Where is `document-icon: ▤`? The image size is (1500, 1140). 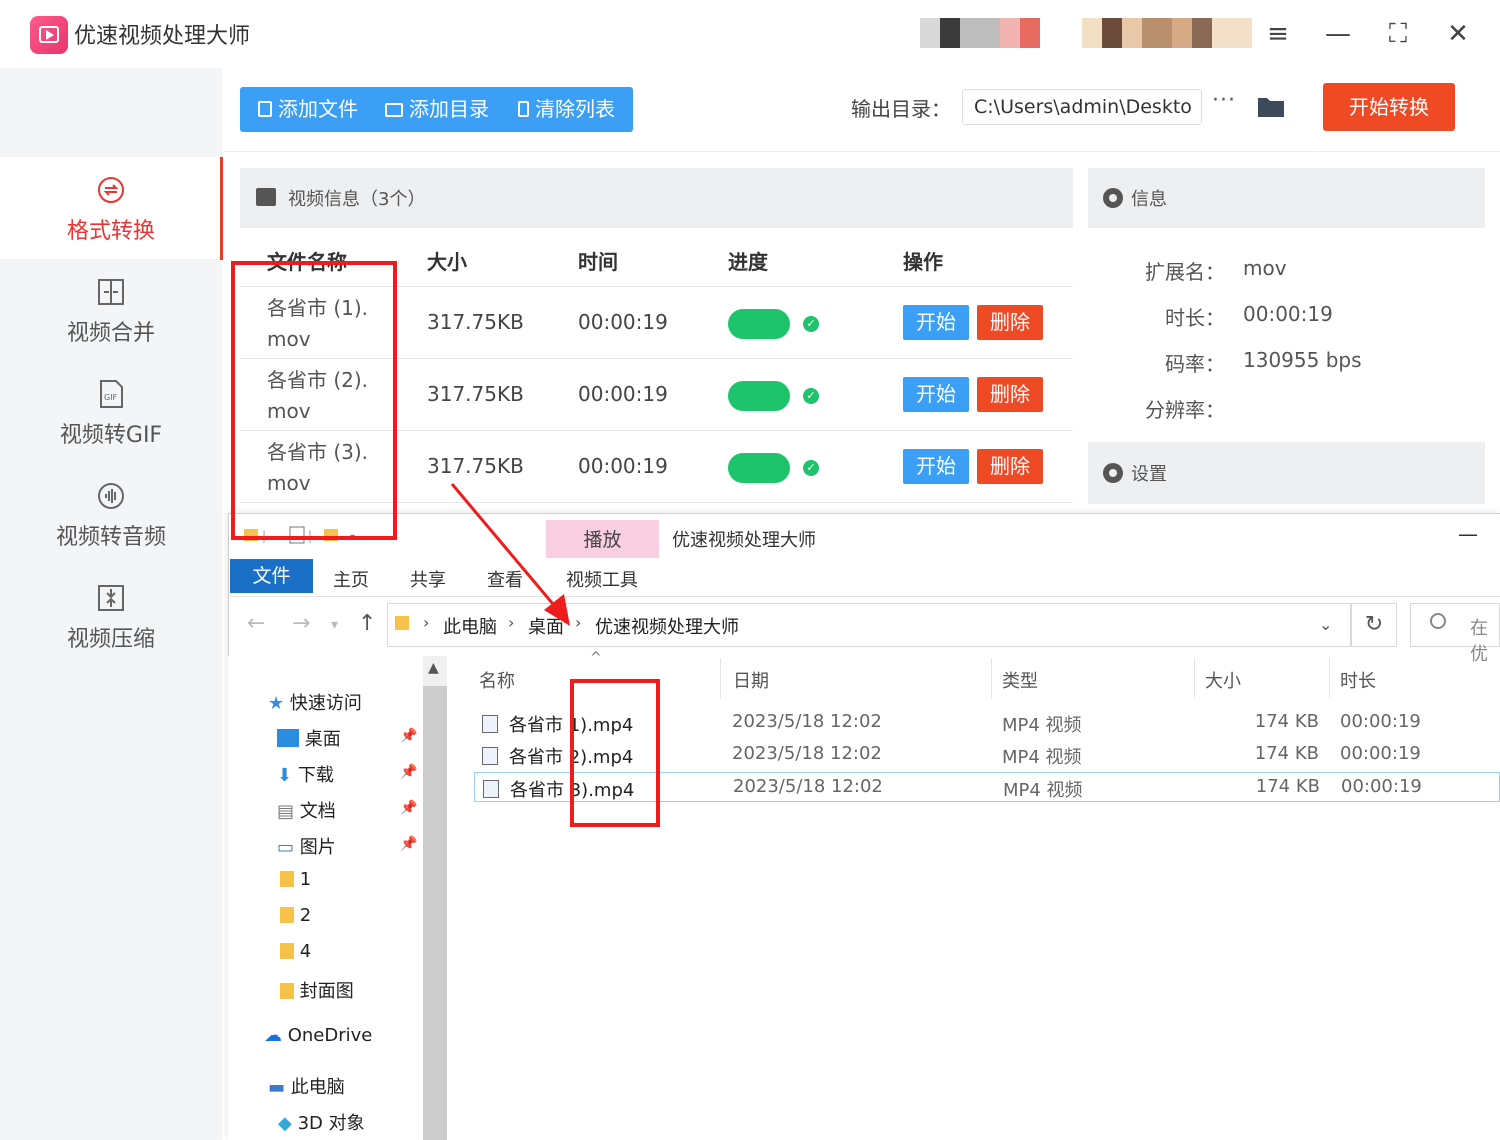 document-icon: ▤ is located at coordinates (286, 811).